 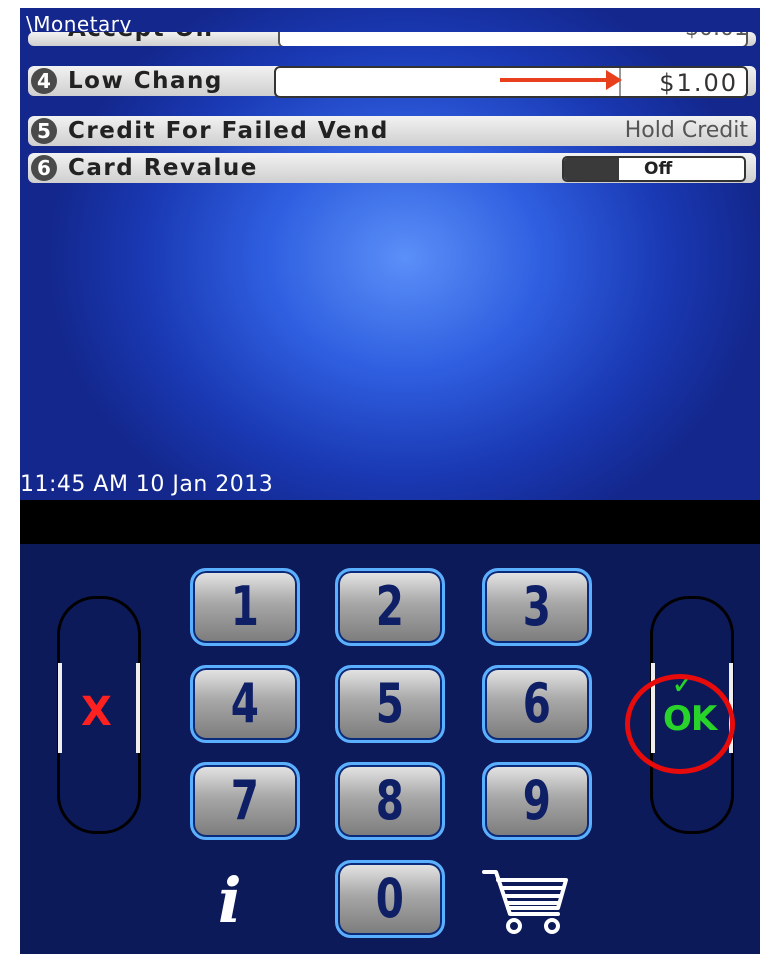 What do you see at coordinates (228, 131) in the screenshot?
I see `menu-row-label: Credit For Failed Vend` at bounding box center [228, 131].